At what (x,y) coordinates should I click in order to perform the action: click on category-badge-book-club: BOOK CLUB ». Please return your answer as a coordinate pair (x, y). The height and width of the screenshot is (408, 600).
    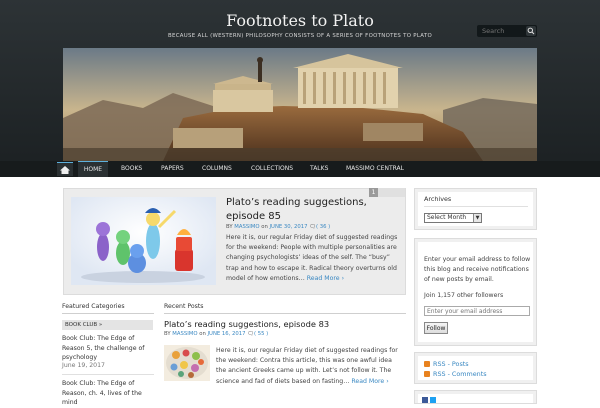
    Looking at the image, I should click on (107, 325).